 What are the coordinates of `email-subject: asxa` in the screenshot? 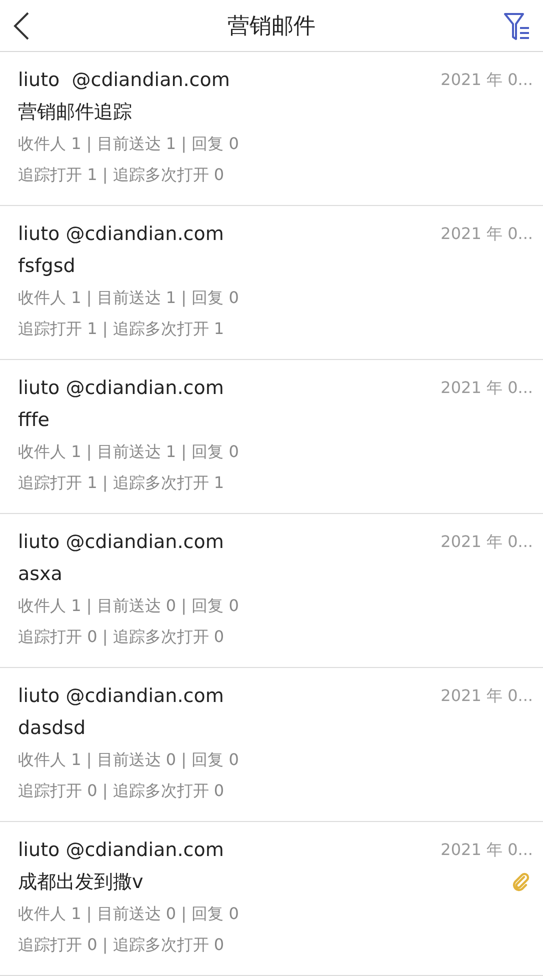 It's located at (40, 574).